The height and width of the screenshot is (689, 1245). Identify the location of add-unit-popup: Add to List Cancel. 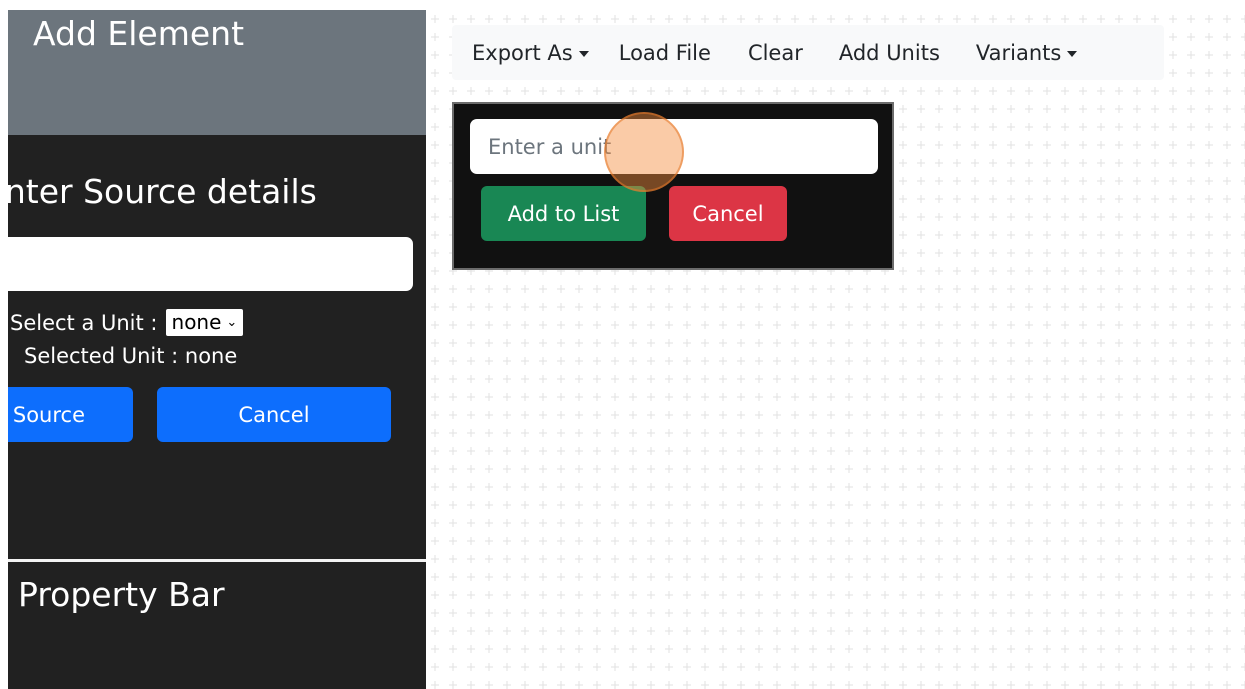
(673, 186).